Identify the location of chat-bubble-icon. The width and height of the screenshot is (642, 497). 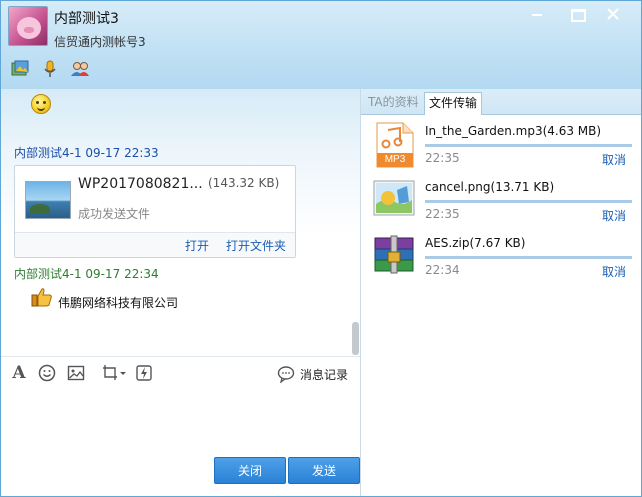
(286, 374).